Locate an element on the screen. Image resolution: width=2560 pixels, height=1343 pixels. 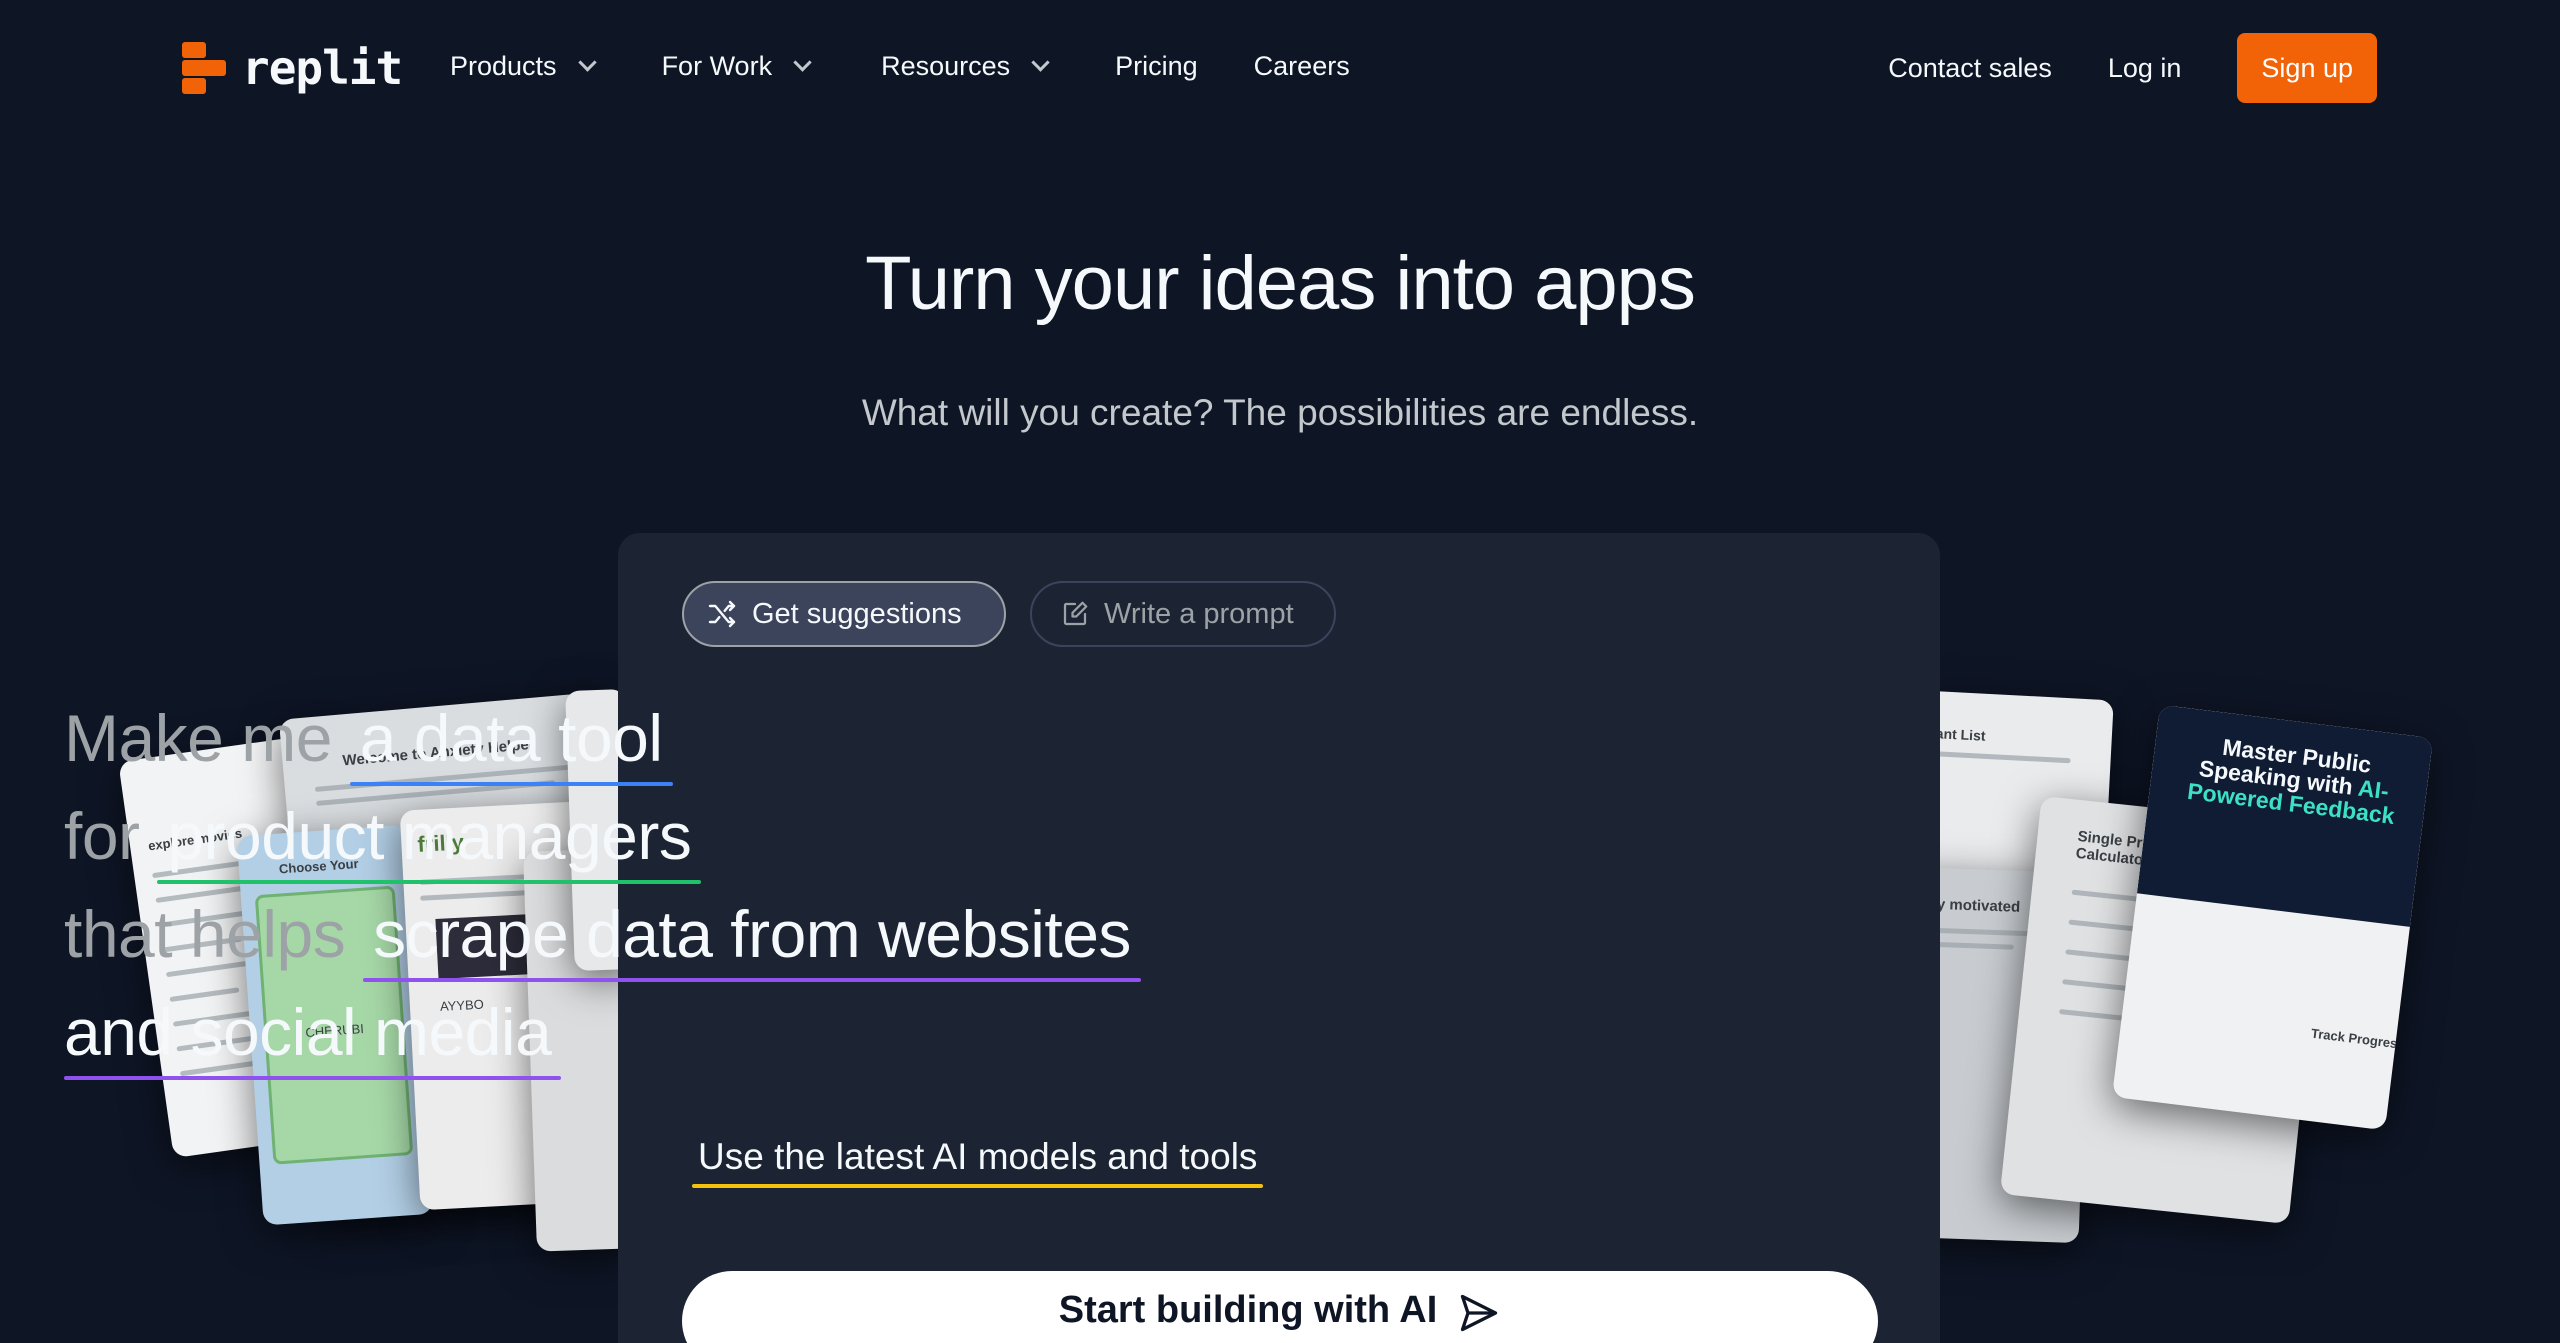
prompt-value-purpose-cont: and social media is located at coordinates (313, 1037).